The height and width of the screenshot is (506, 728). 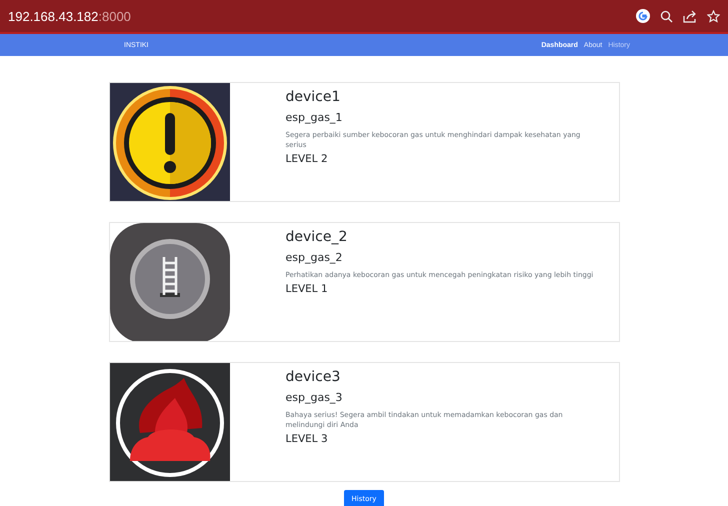 What do you see at coordinates (666, 16) in the screenshot?
I see `zoom-icon` at bounding box center [666, 16].